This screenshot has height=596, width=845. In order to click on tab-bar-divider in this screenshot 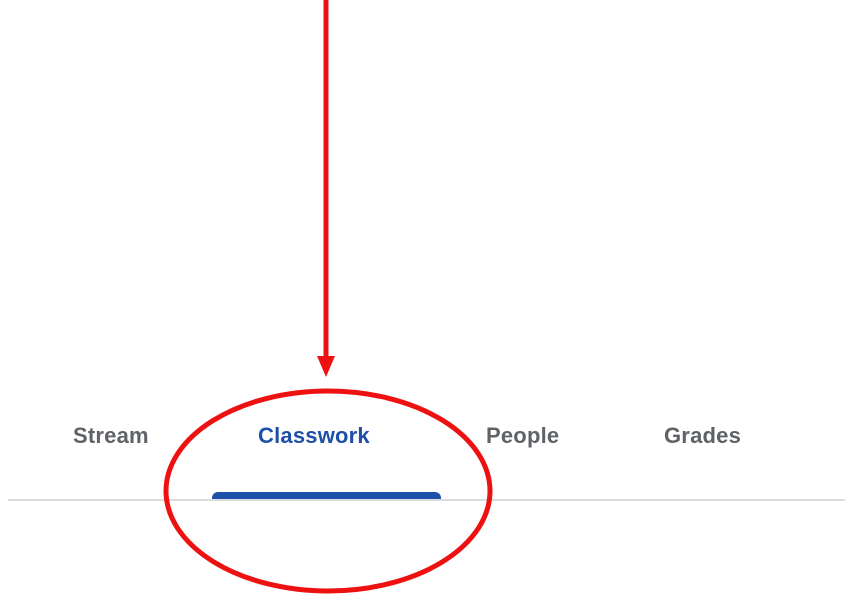, I will do `click(426, 500)`.